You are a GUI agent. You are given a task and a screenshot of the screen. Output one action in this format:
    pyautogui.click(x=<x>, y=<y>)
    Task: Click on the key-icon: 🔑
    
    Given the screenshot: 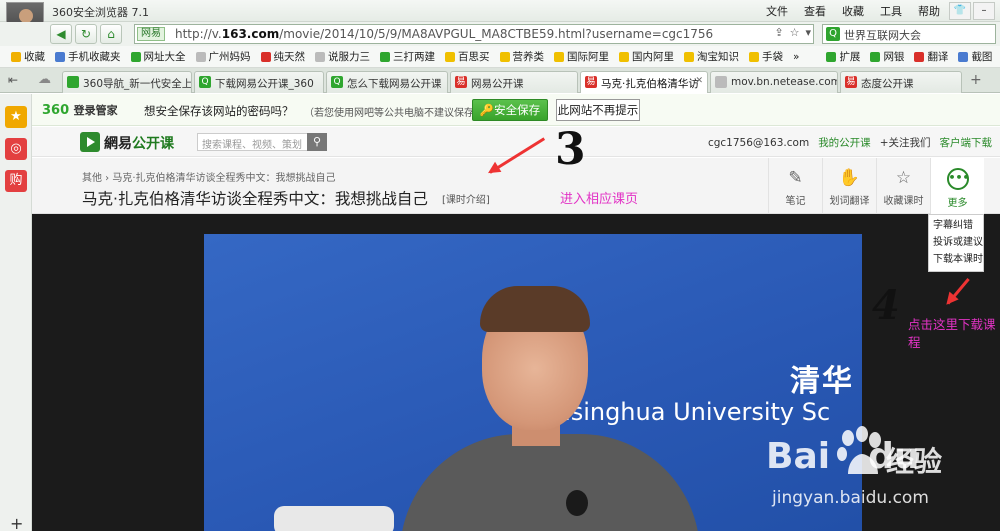 What is the action you would take?
    pyautogui.click(x=487, y=110)
    